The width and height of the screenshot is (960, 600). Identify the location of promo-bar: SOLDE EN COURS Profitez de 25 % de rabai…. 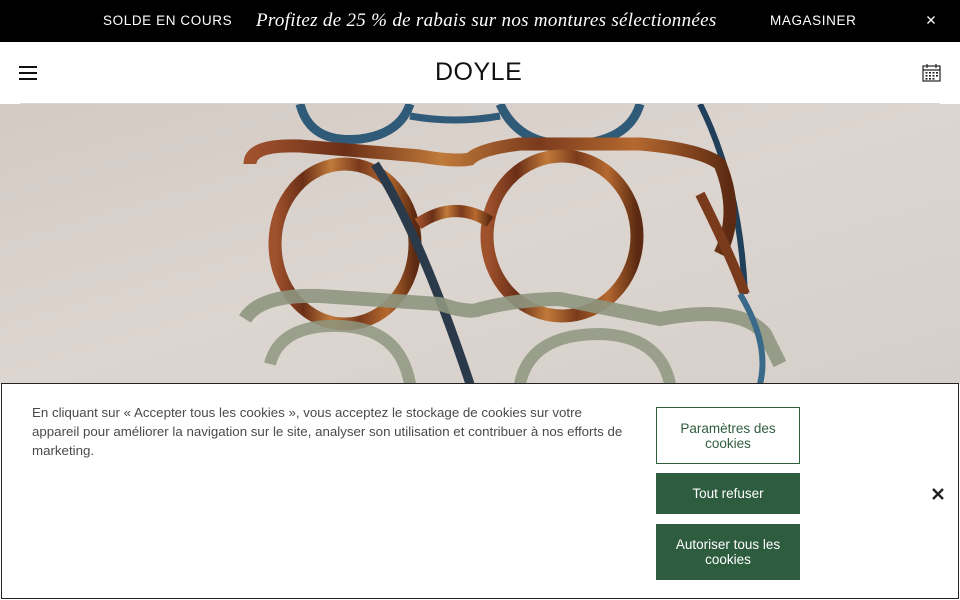
(480, 21).